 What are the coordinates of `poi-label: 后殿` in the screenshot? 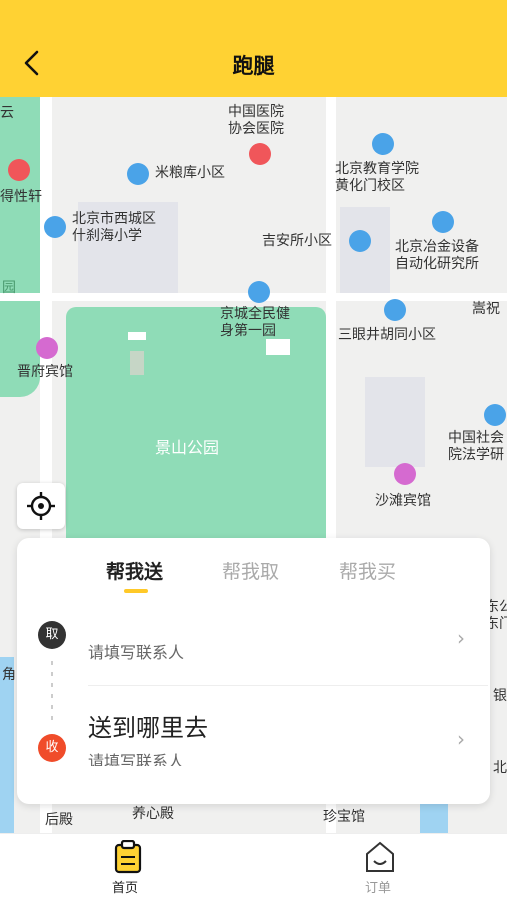 It's located at (59, 820).